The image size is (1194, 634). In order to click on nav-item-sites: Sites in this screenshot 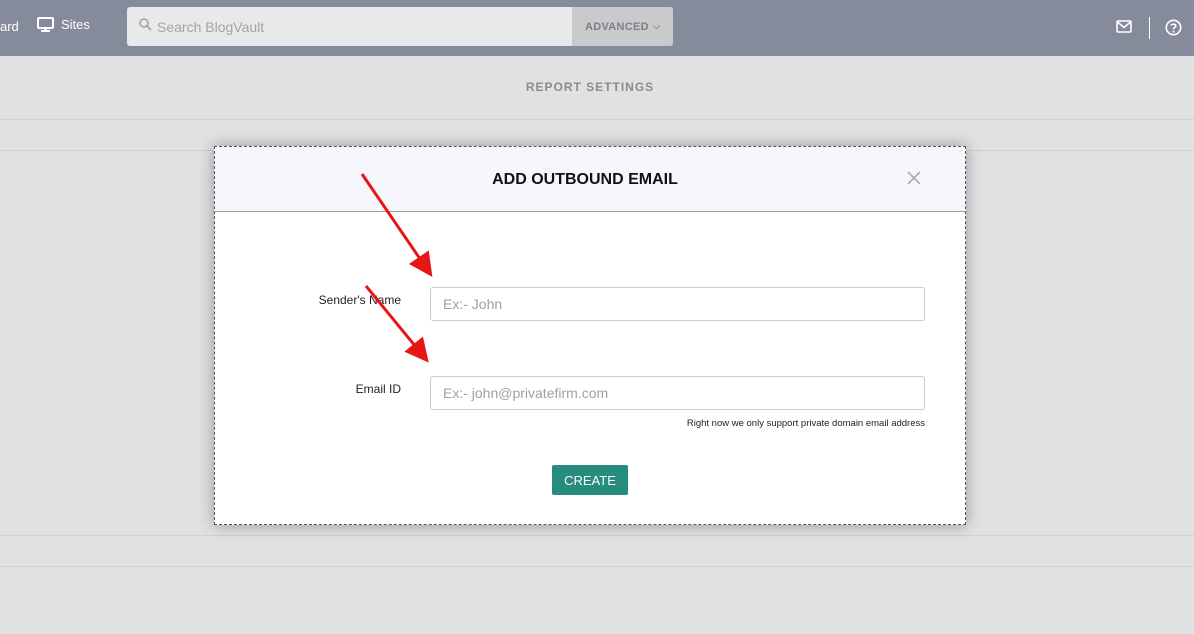, I will do `click(63, 24)`.